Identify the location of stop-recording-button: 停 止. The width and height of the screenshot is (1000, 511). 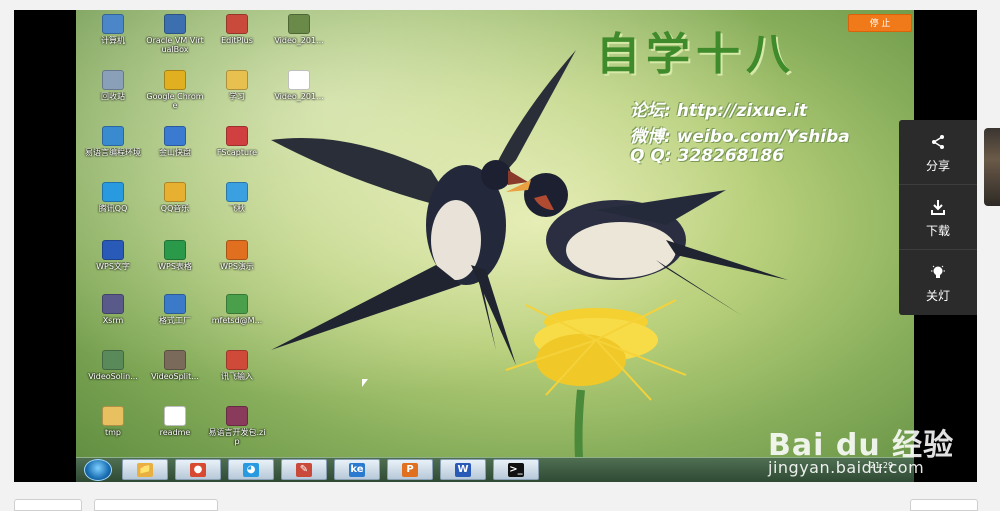
(880, 23).